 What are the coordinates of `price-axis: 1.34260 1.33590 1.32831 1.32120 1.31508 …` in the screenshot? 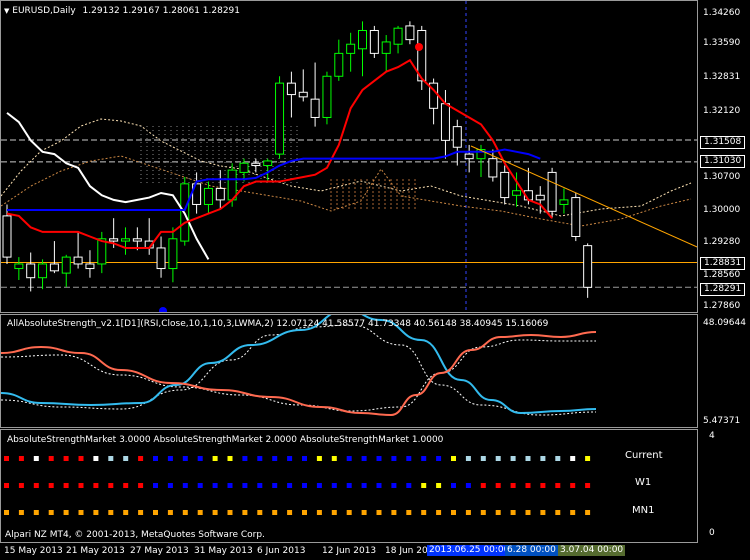 It's located at (724, 271).